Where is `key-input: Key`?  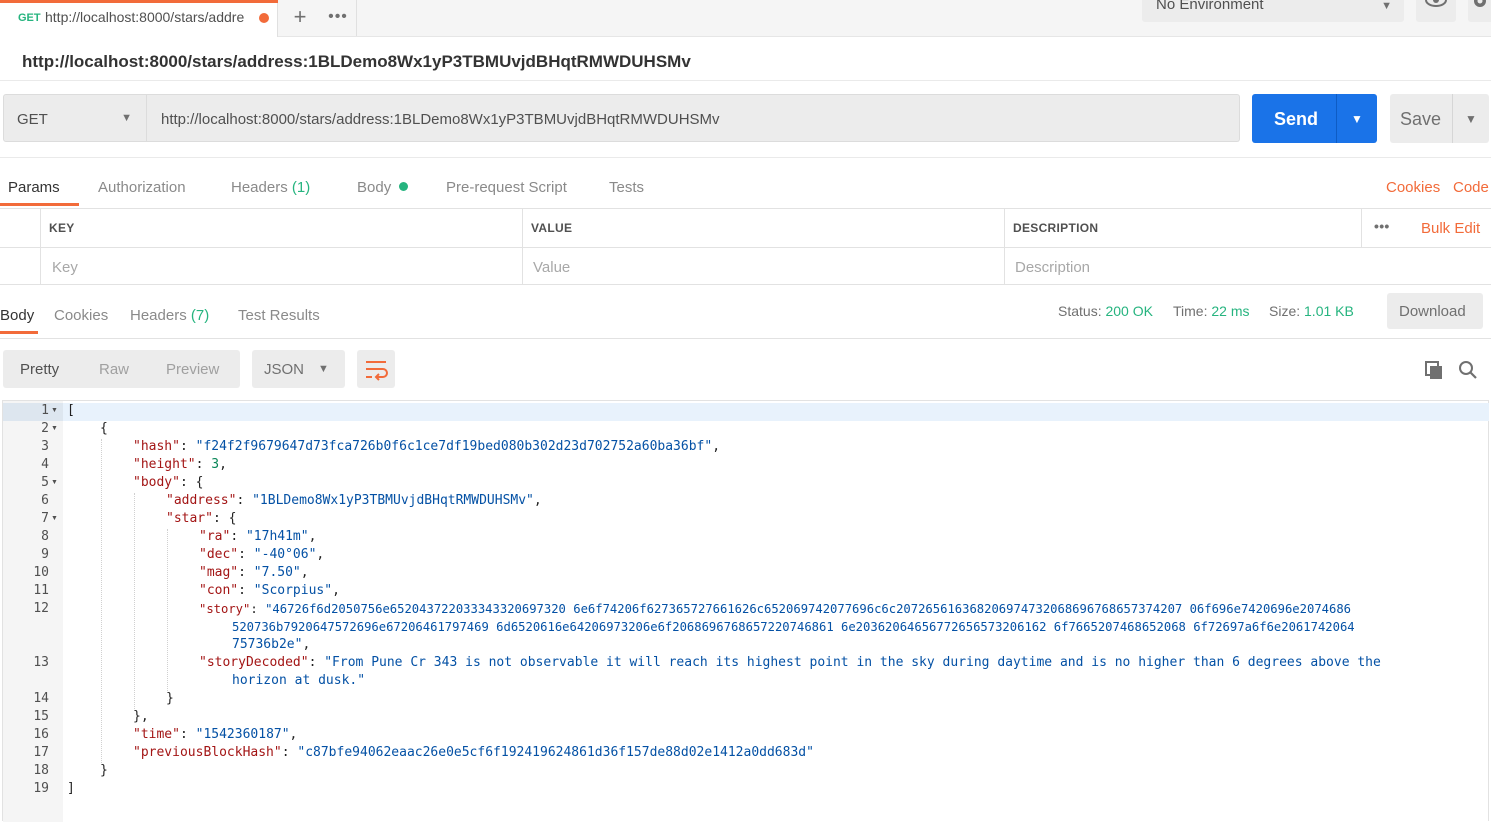 key-input: Key is located at coordinates (65, 267).